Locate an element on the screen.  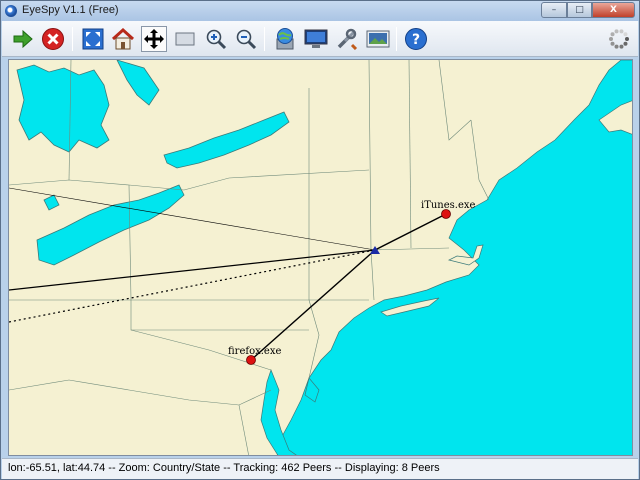
network-globe-icon is located at coordinates (285, 39).